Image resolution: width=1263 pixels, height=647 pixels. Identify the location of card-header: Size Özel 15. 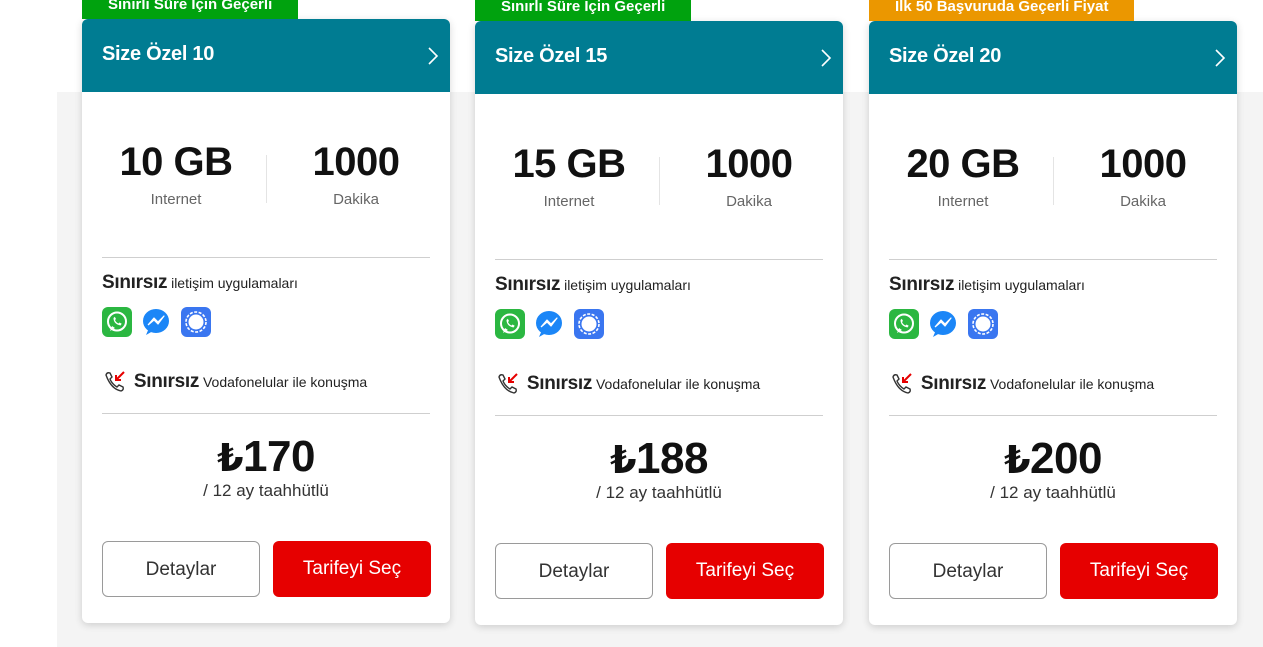
(659, 57).